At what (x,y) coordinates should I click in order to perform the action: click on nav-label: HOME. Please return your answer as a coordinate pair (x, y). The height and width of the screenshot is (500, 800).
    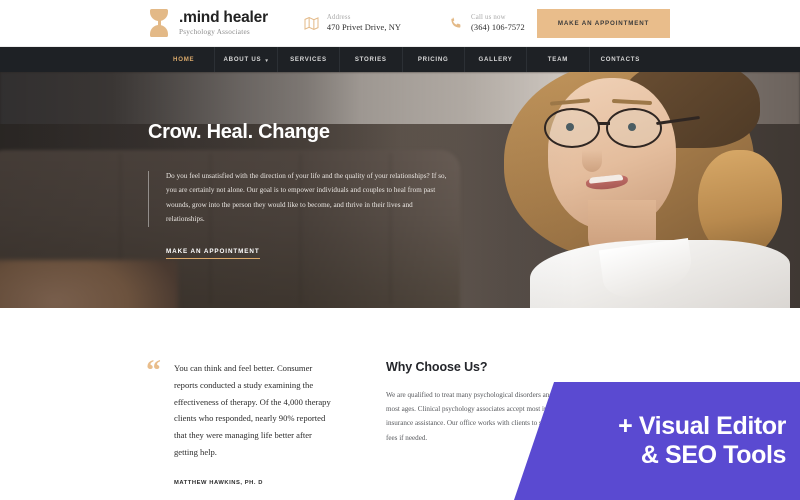
    Looking at the image, I should click on (184, 59).